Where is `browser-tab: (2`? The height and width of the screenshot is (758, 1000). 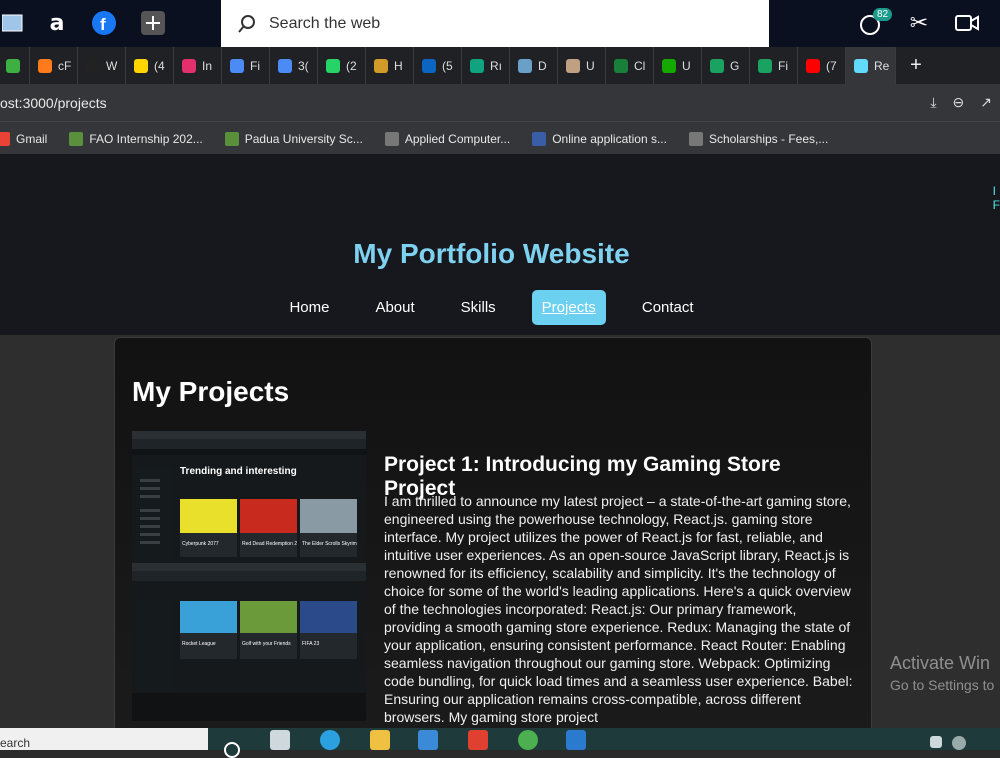 browser-tab: (2 is located at coordinates (342, 65).